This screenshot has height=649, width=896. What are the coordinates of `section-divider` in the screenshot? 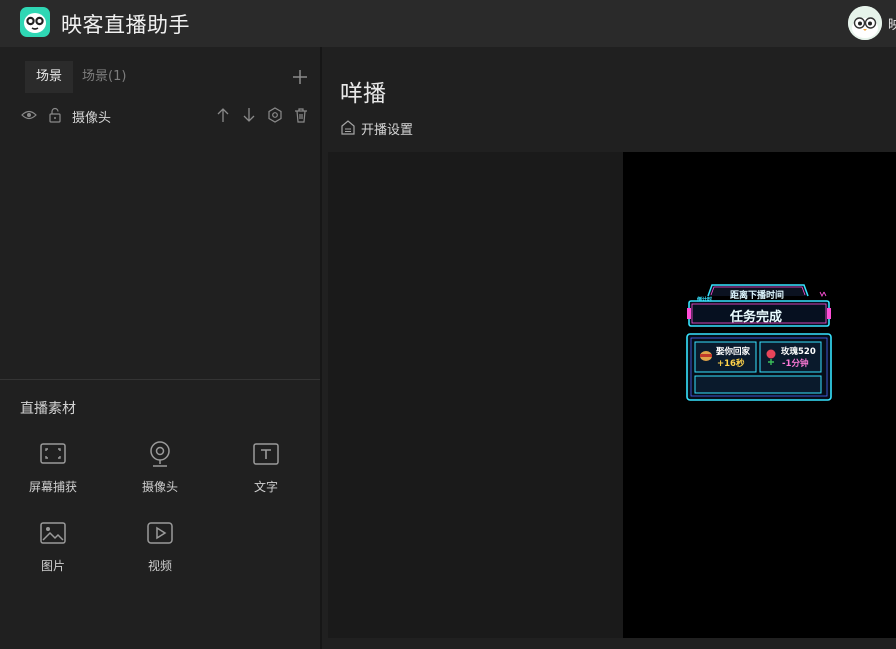 It's located at (160, 379).